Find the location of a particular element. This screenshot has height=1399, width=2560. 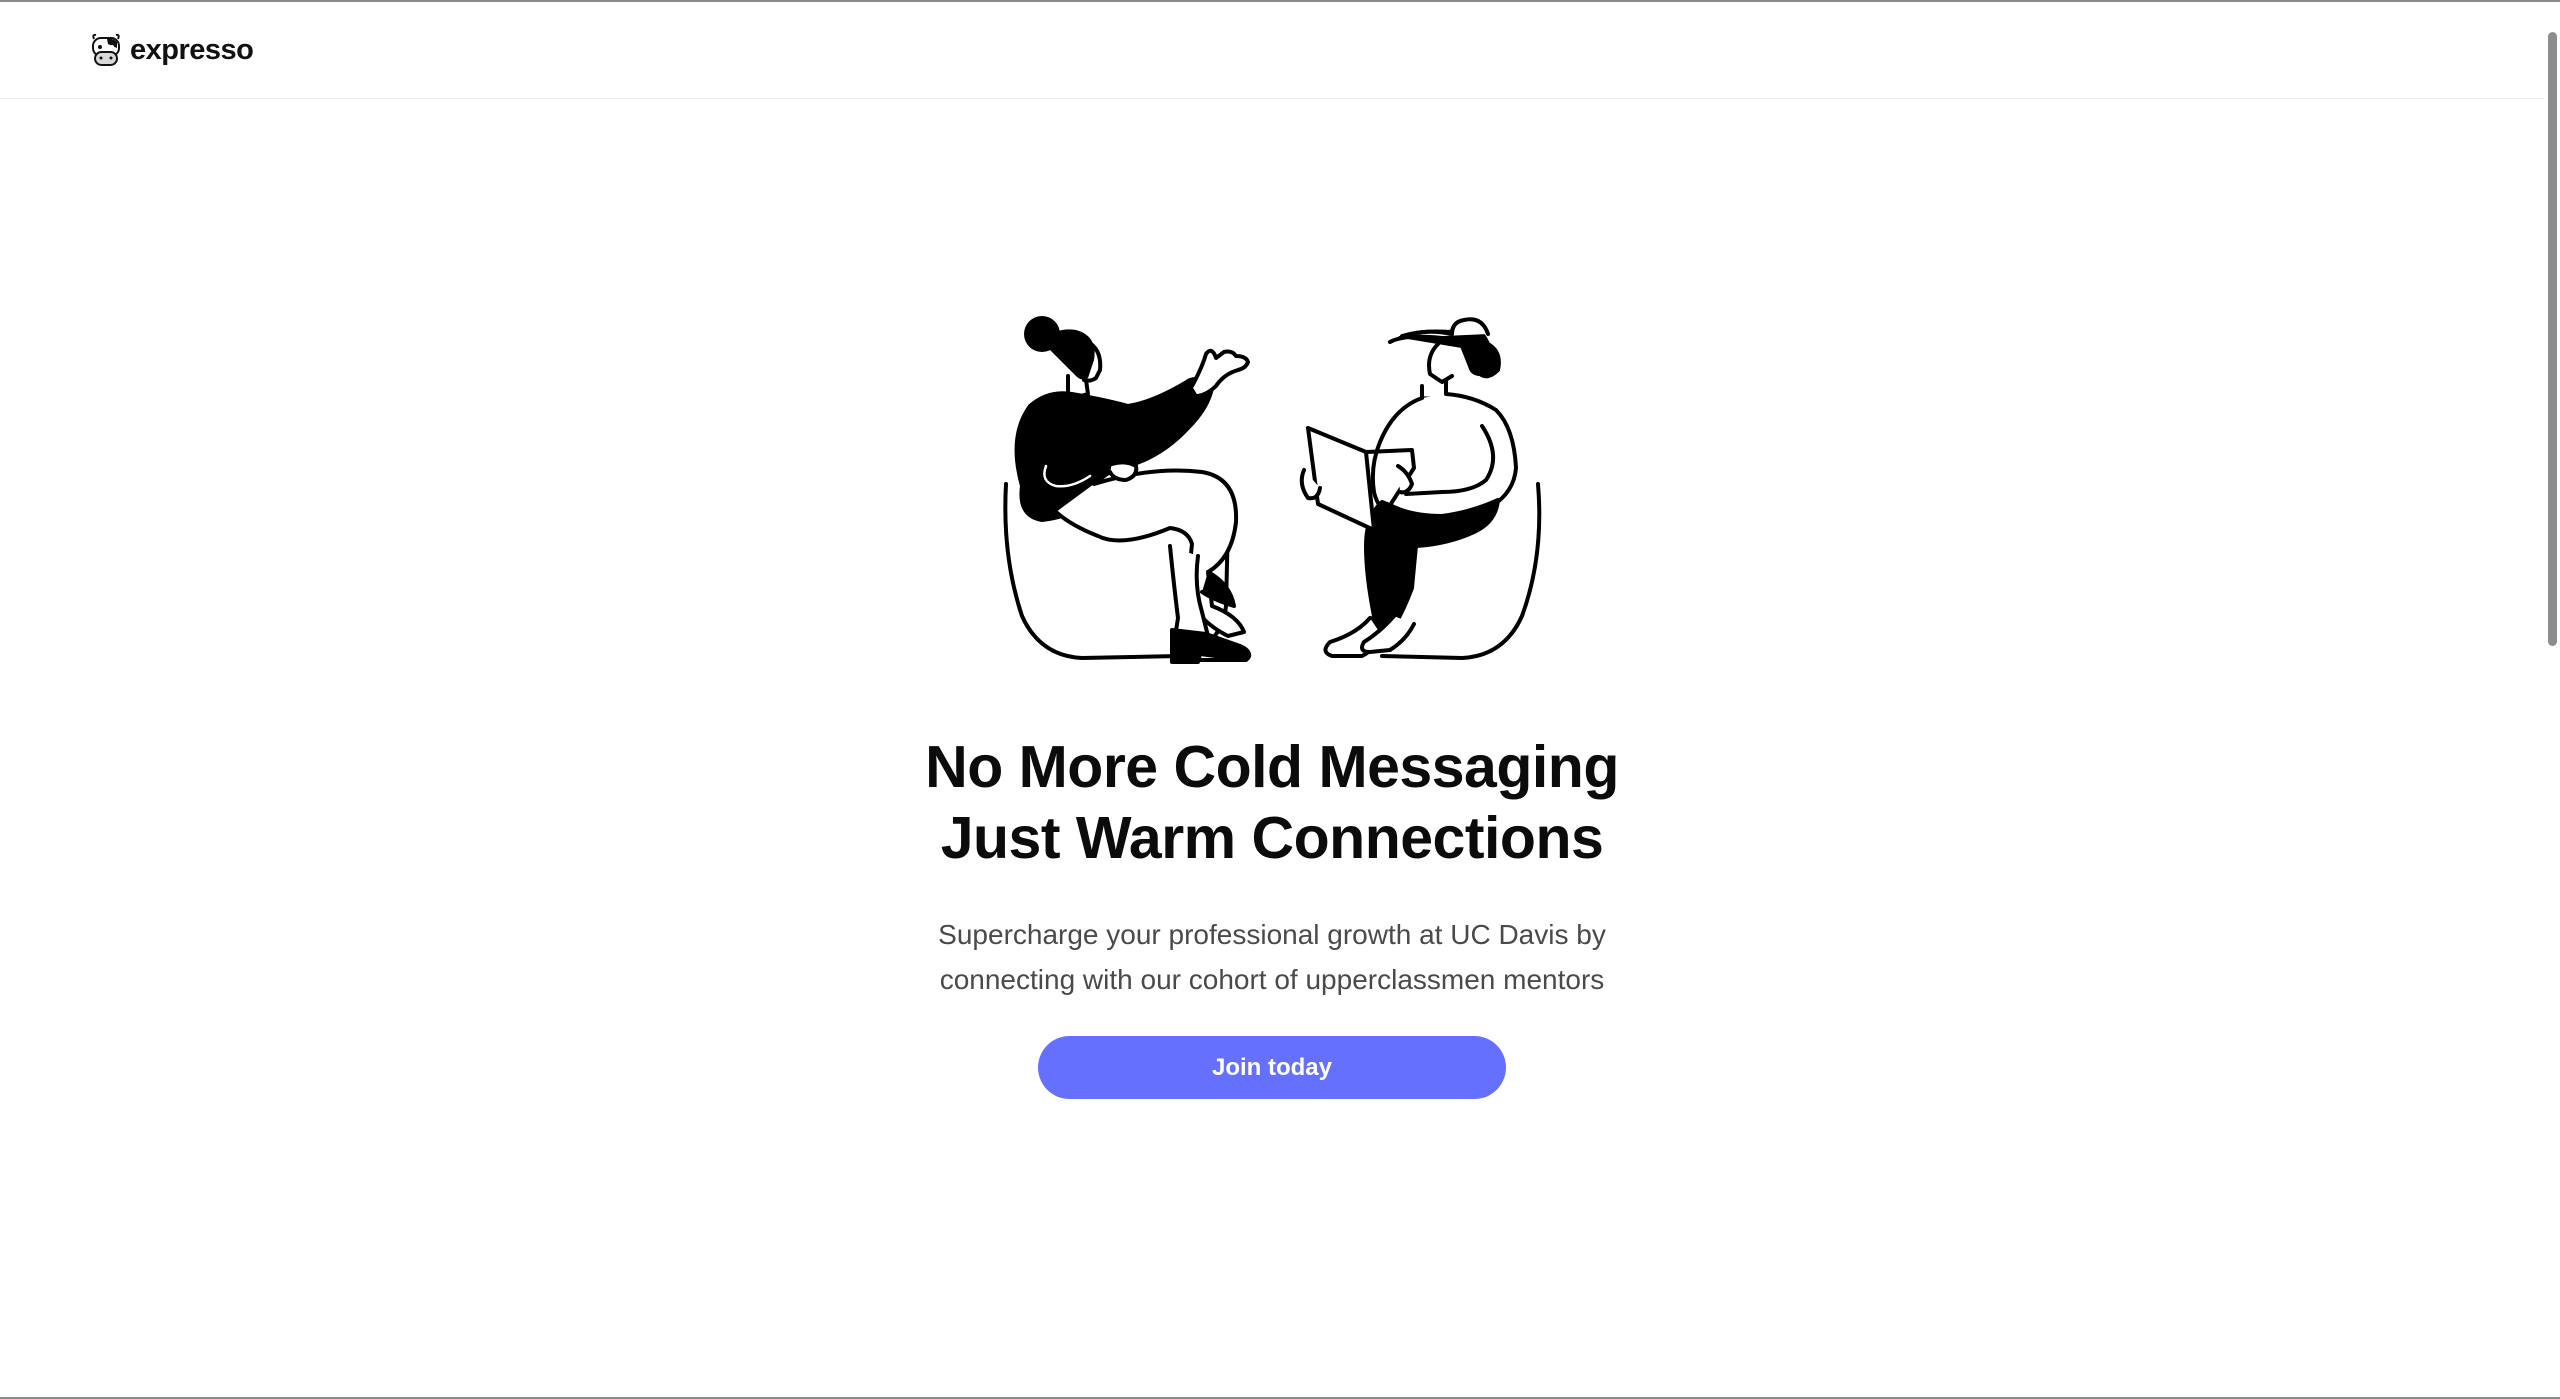

two-people-conversation-illustration is located at coordinates (1272, 490).